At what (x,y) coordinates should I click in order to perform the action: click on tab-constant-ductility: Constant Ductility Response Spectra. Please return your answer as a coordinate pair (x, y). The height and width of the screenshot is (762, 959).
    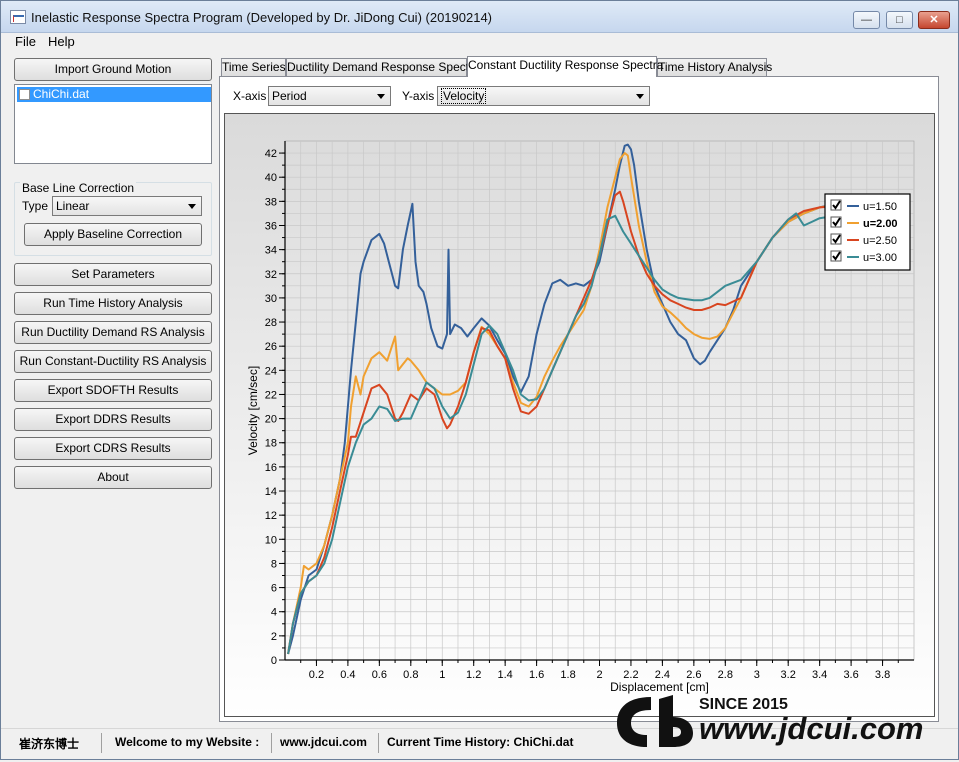
    Looking at the image, I should click on (565, 66).